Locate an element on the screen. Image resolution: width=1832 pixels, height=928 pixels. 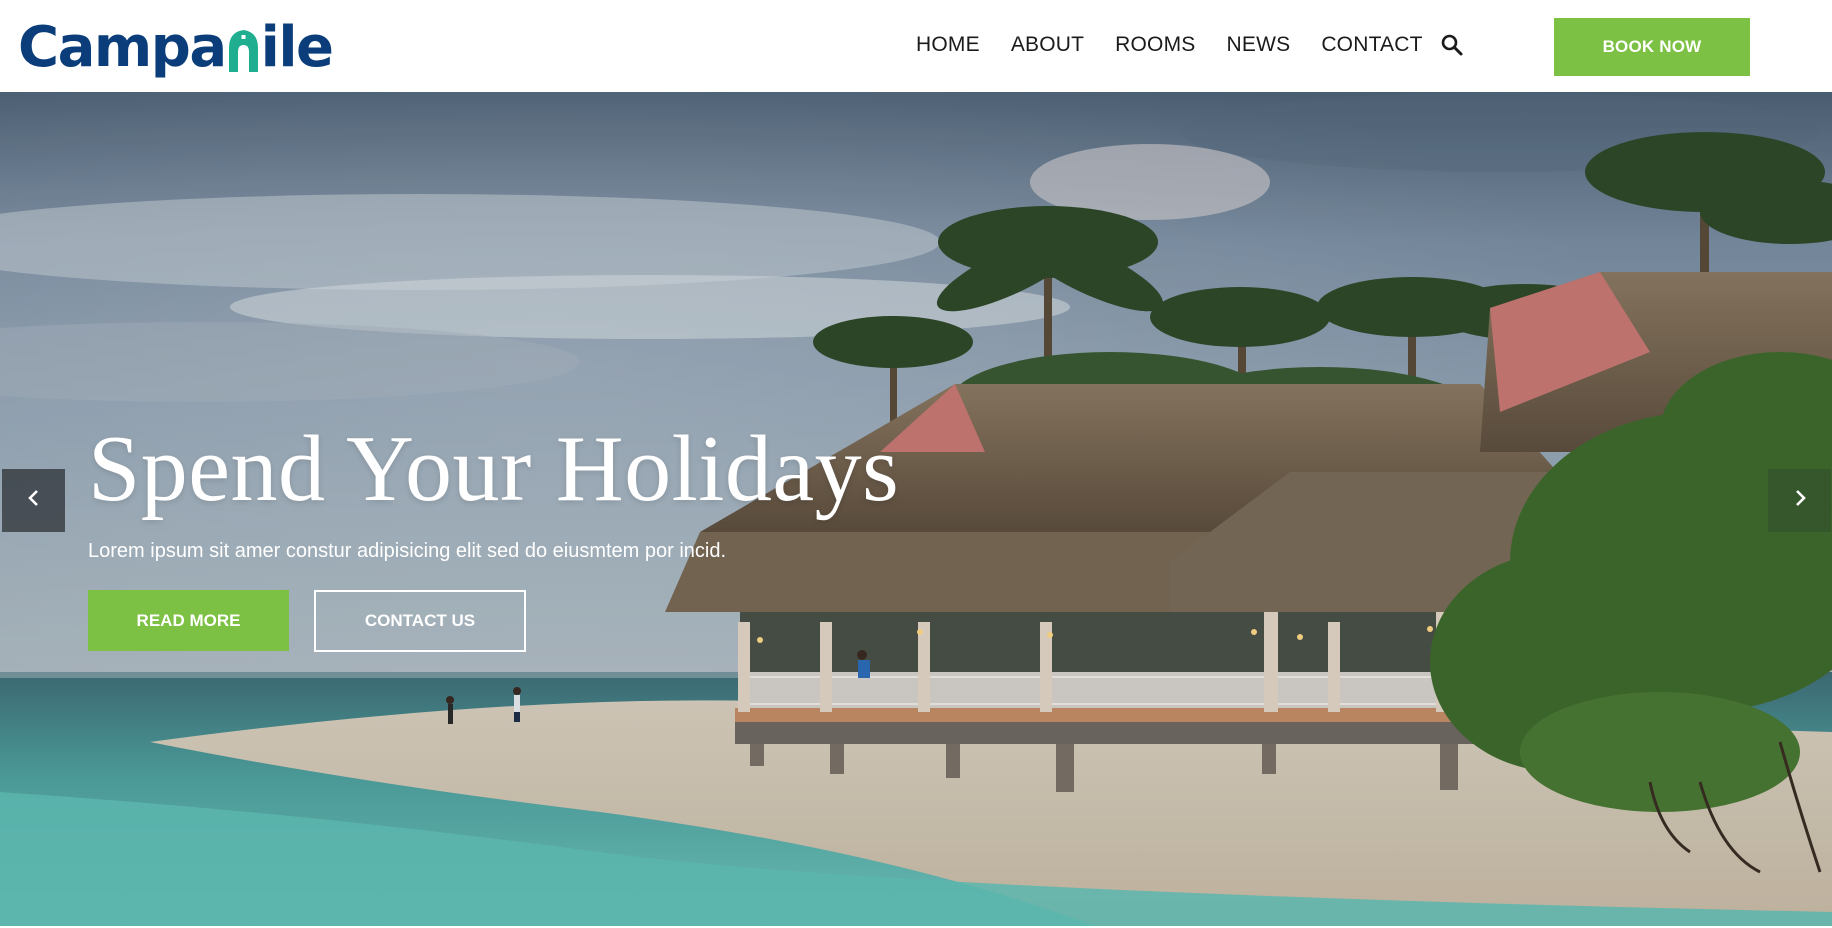
slider-prev-button is located at coordinates (33, 500).